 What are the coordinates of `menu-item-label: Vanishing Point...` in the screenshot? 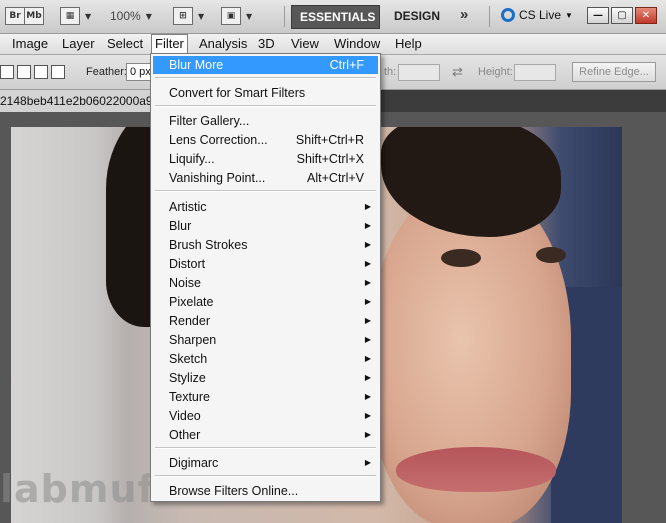 It's located at (217, 178).